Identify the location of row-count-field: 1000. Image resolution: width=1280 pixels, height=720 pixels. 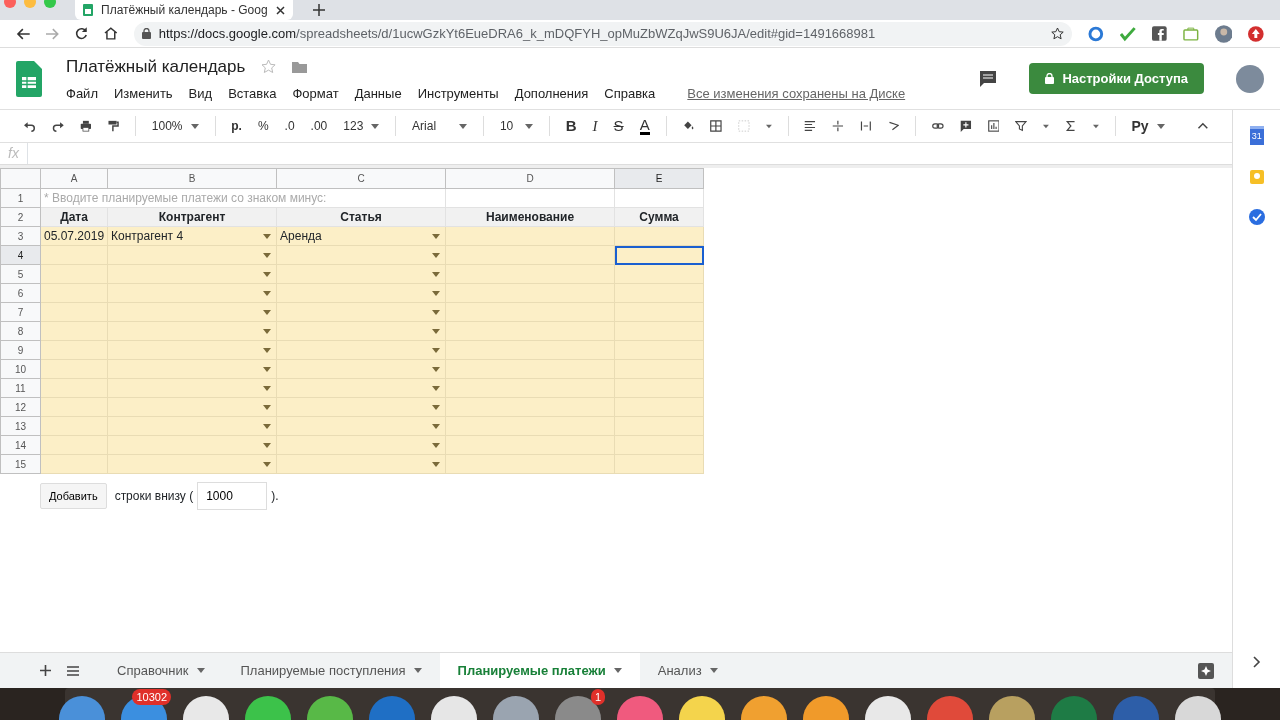
(232, 496).